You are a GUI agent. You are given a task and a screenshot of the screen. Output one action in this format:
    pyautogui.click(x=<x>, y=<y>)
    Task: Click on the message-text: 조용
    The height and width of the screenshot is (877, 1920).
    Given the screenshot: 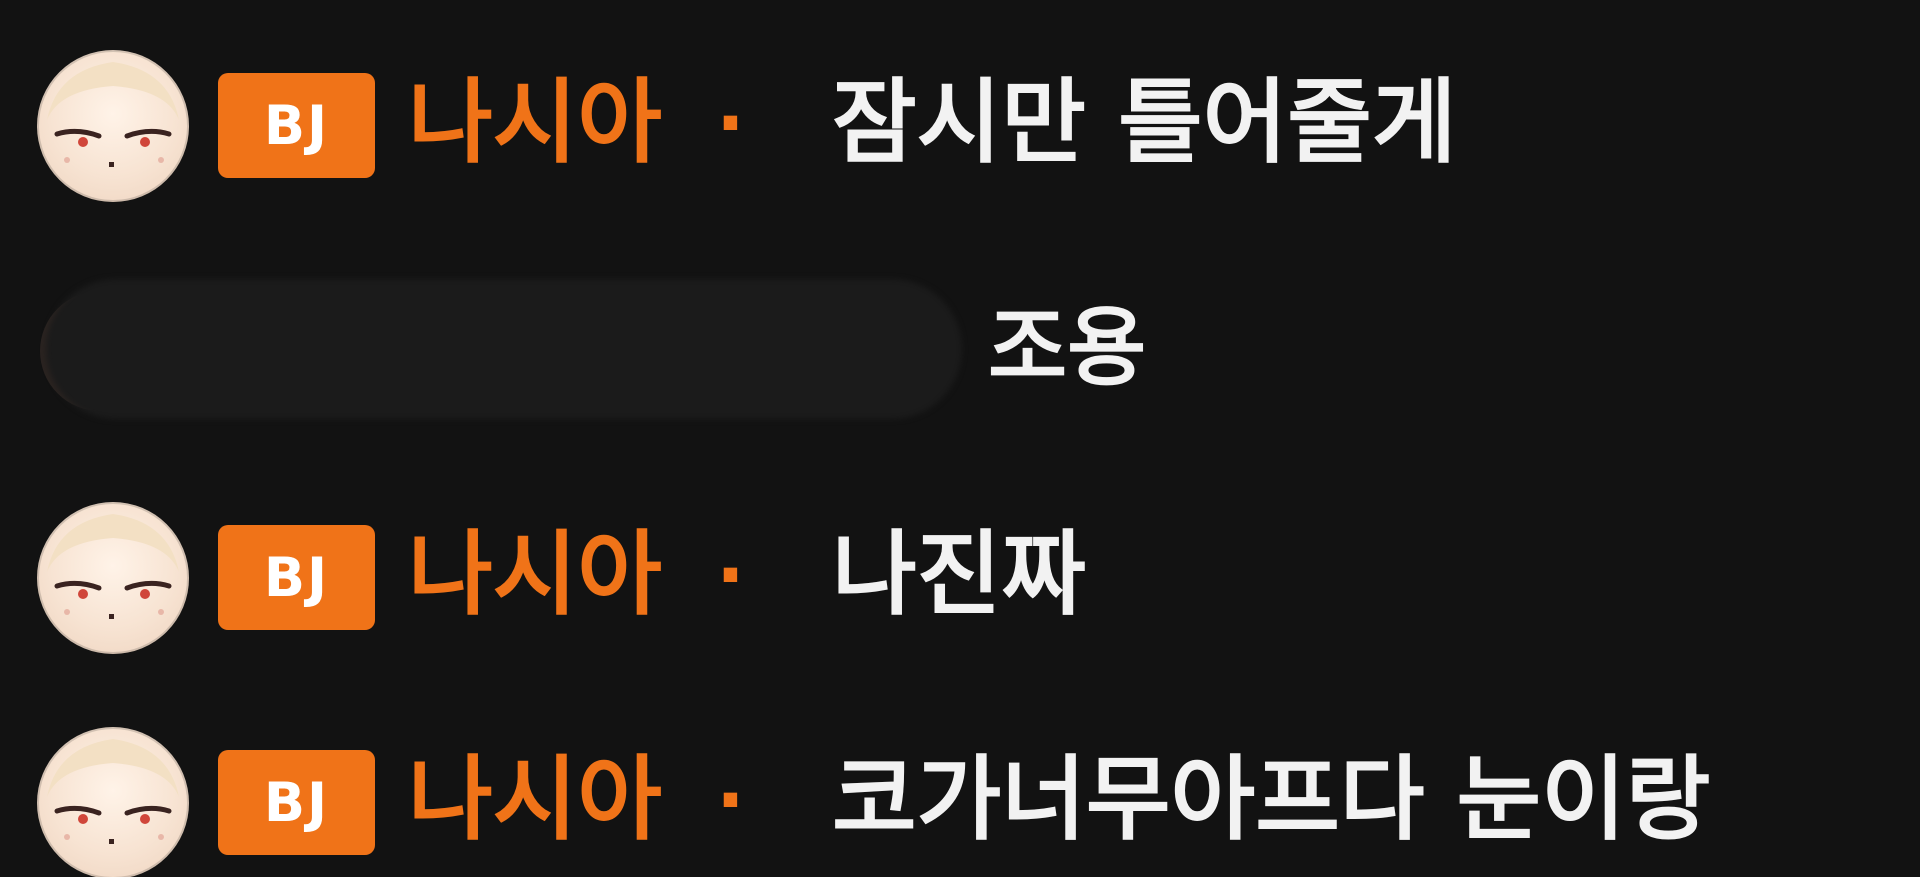 What is the action you would take?
    pyautogui.click(x=1067, y=348)
    